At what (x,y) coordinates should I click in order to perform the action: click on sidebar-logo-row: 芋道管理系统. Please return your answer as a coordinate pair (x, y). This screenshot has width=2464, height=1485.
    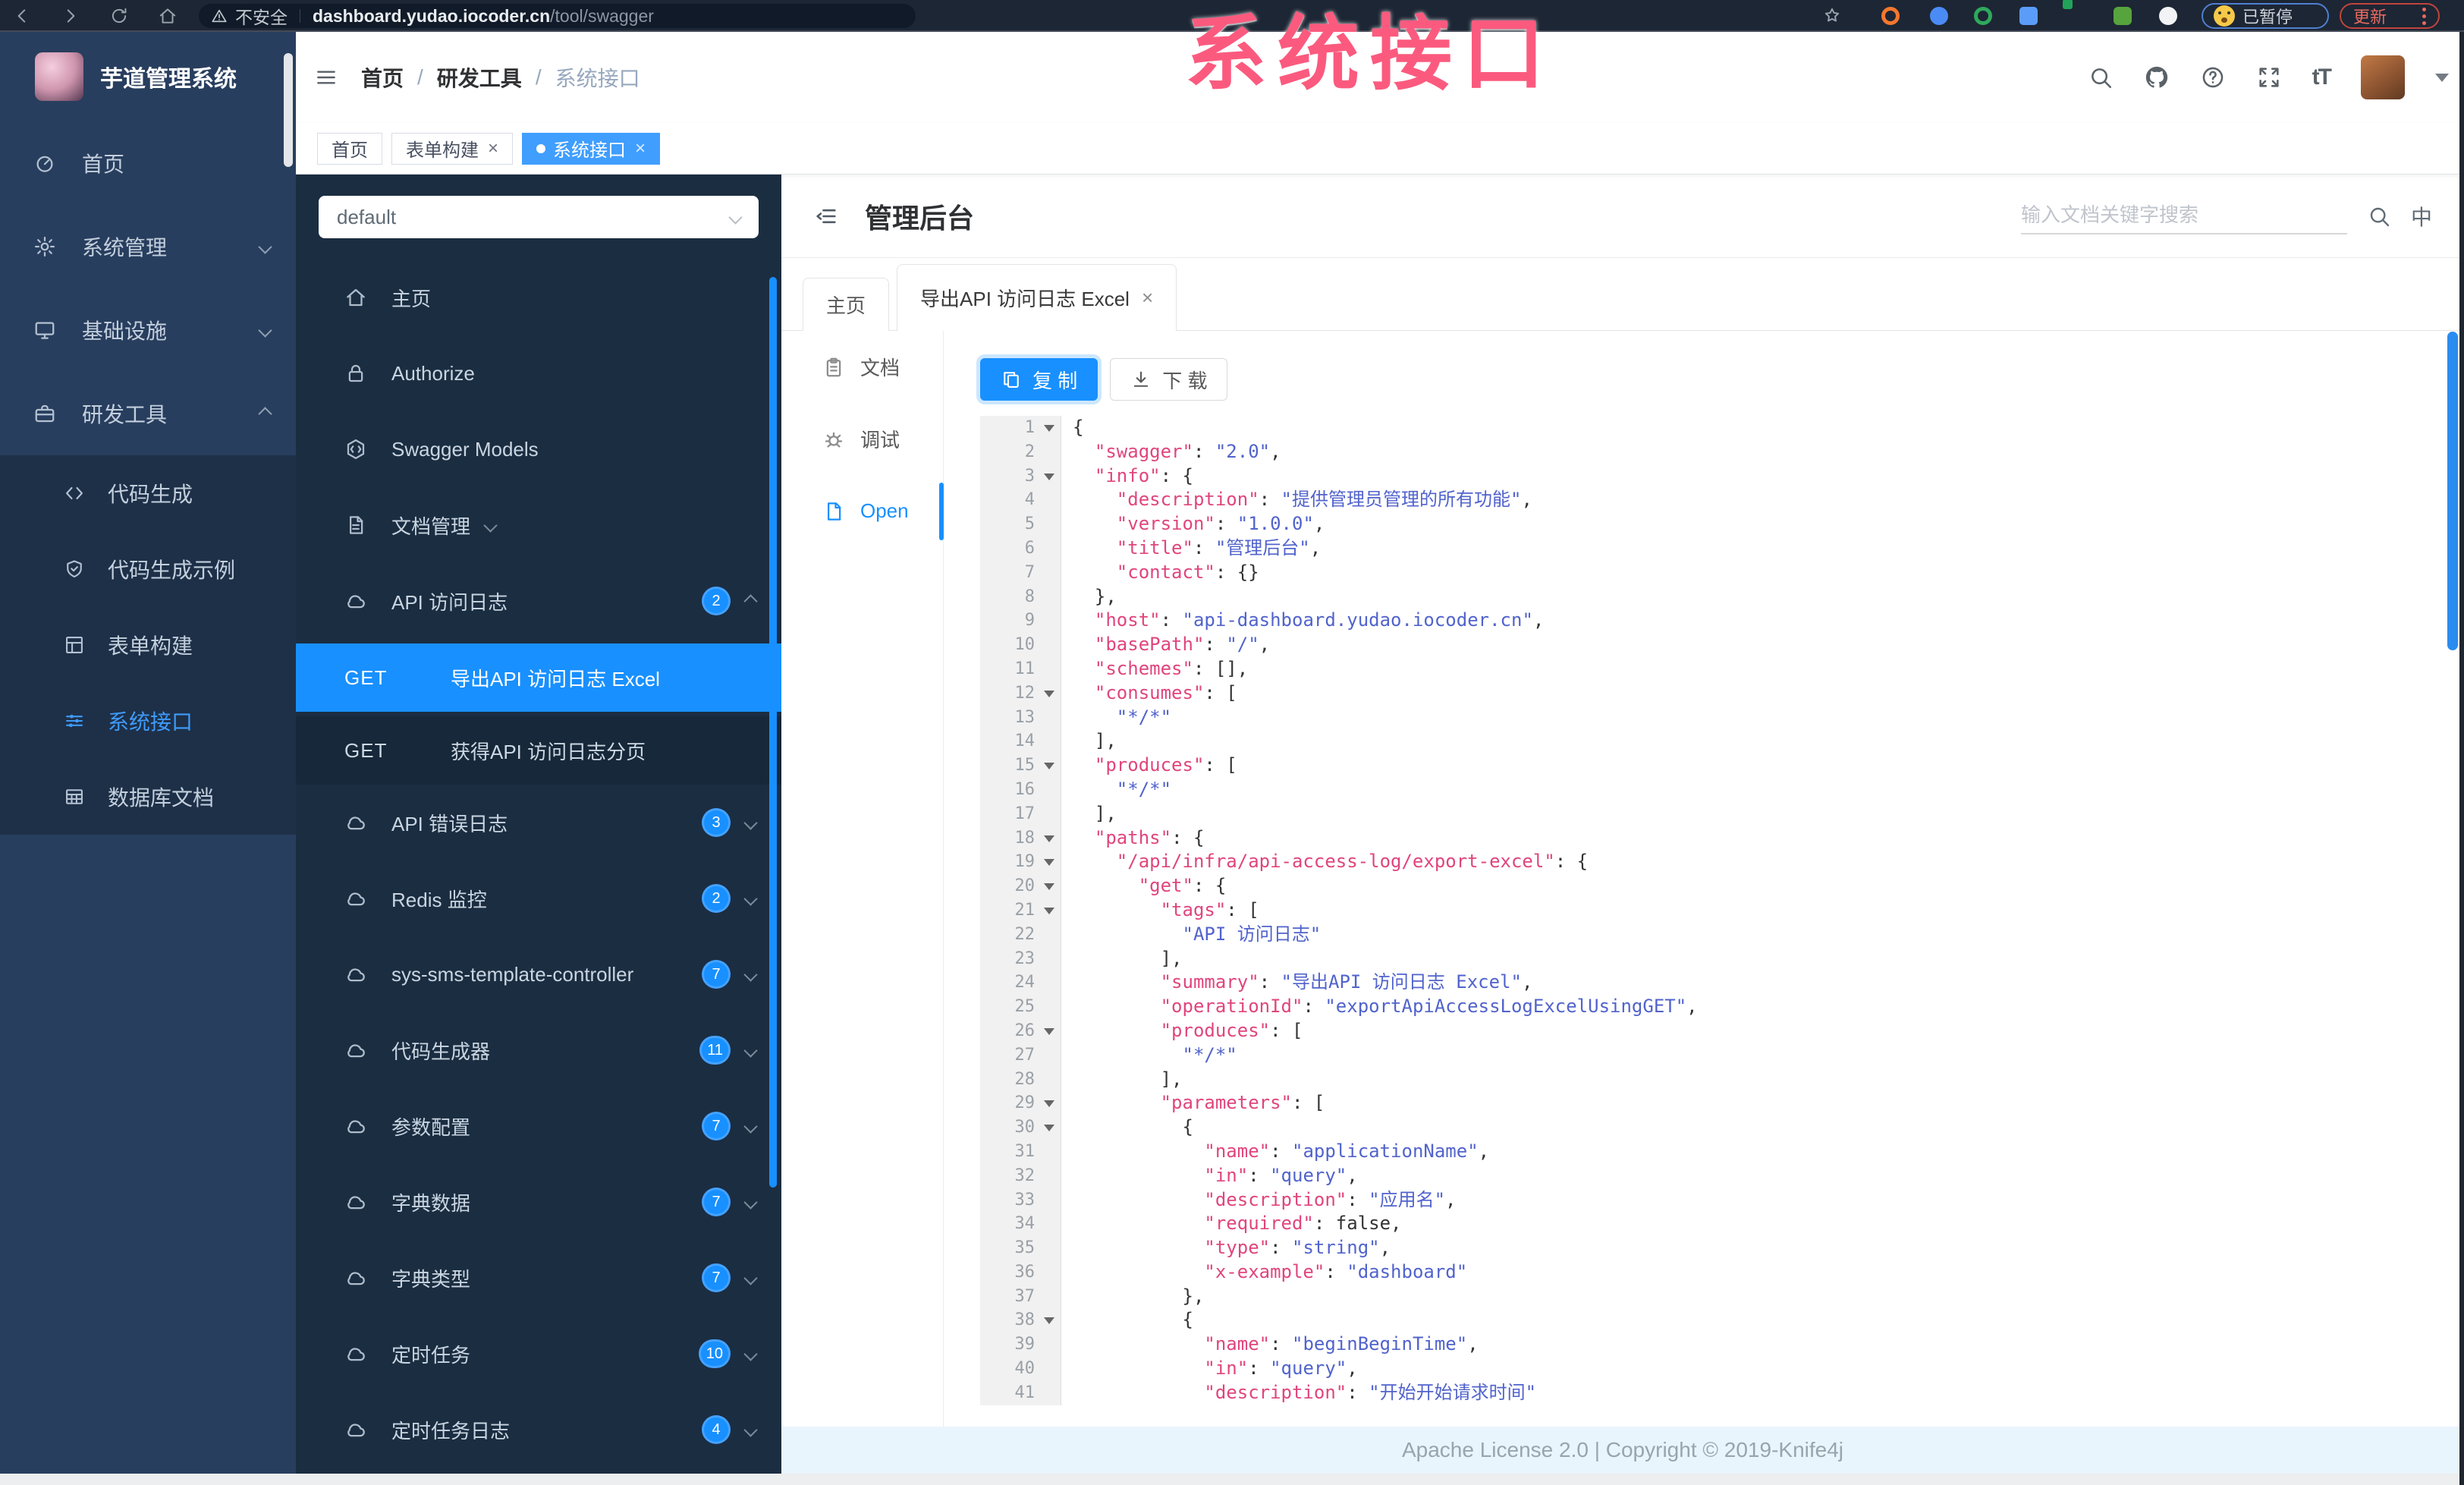
    Looking at the image, I should click on (148, 76).